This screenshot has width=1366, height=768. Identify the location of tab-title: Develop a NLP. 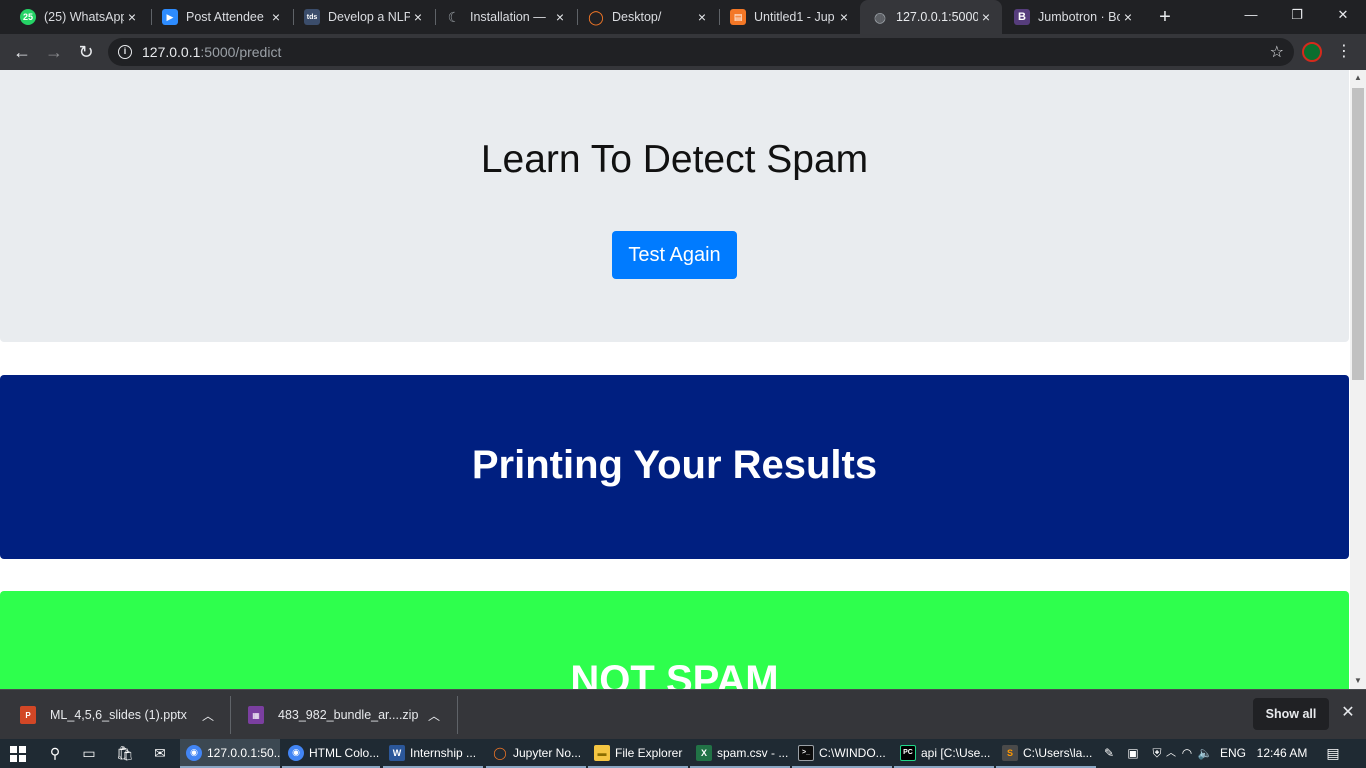
(369, 17).